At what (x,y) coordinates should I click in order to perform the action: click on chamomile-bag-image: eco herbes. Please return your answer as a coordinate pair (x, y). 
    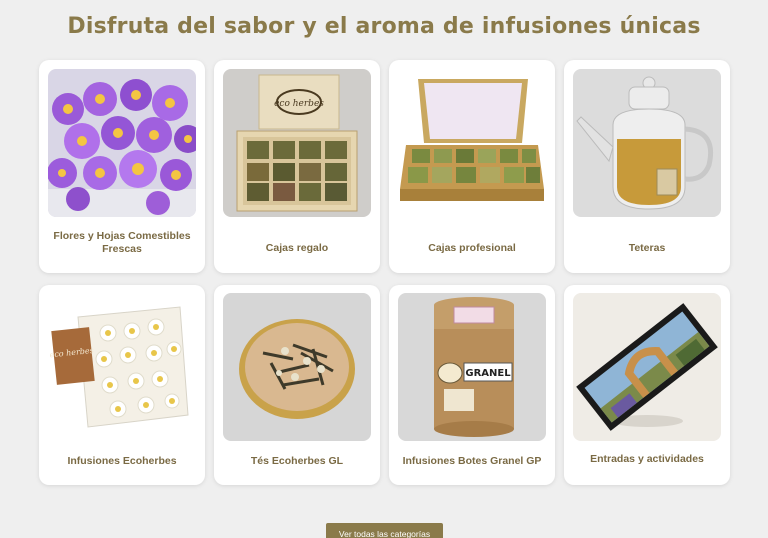
    Looking at the image, I should click on (122, 367).